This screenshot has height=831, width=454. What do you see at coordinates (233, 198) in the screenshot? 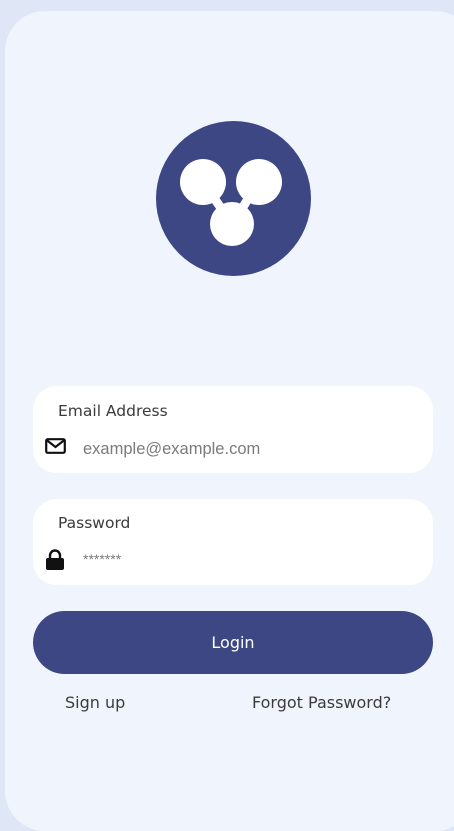
I see `molecule-logo-icon` at bounding box center [233, 198].